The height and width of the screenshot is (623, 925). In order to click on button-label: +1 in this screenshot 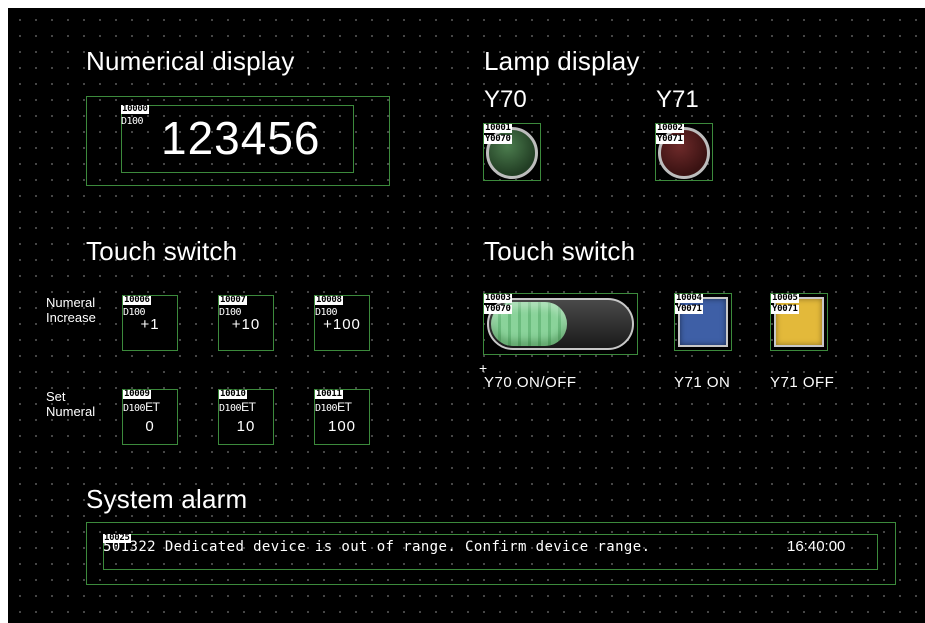, I will do `click(150, 324)`.